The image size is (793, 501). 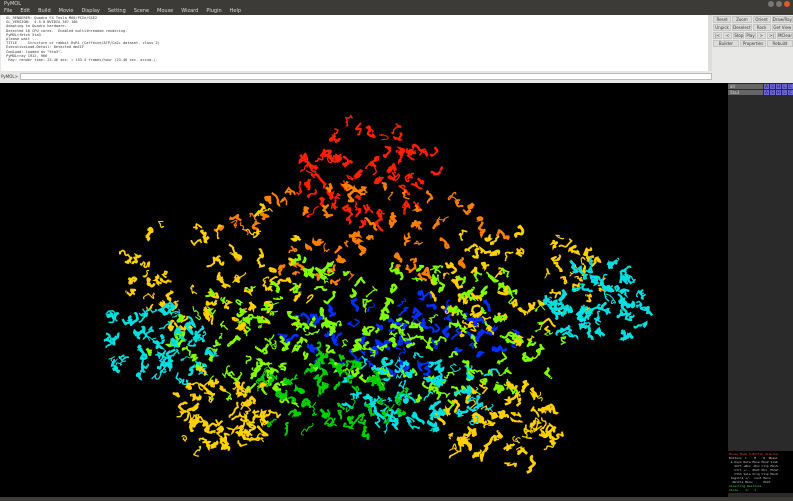 What do you see at coordinates (66, 11) in the screenshot?
I see `menu-movie: Movie` at bounding box center [66, 11].